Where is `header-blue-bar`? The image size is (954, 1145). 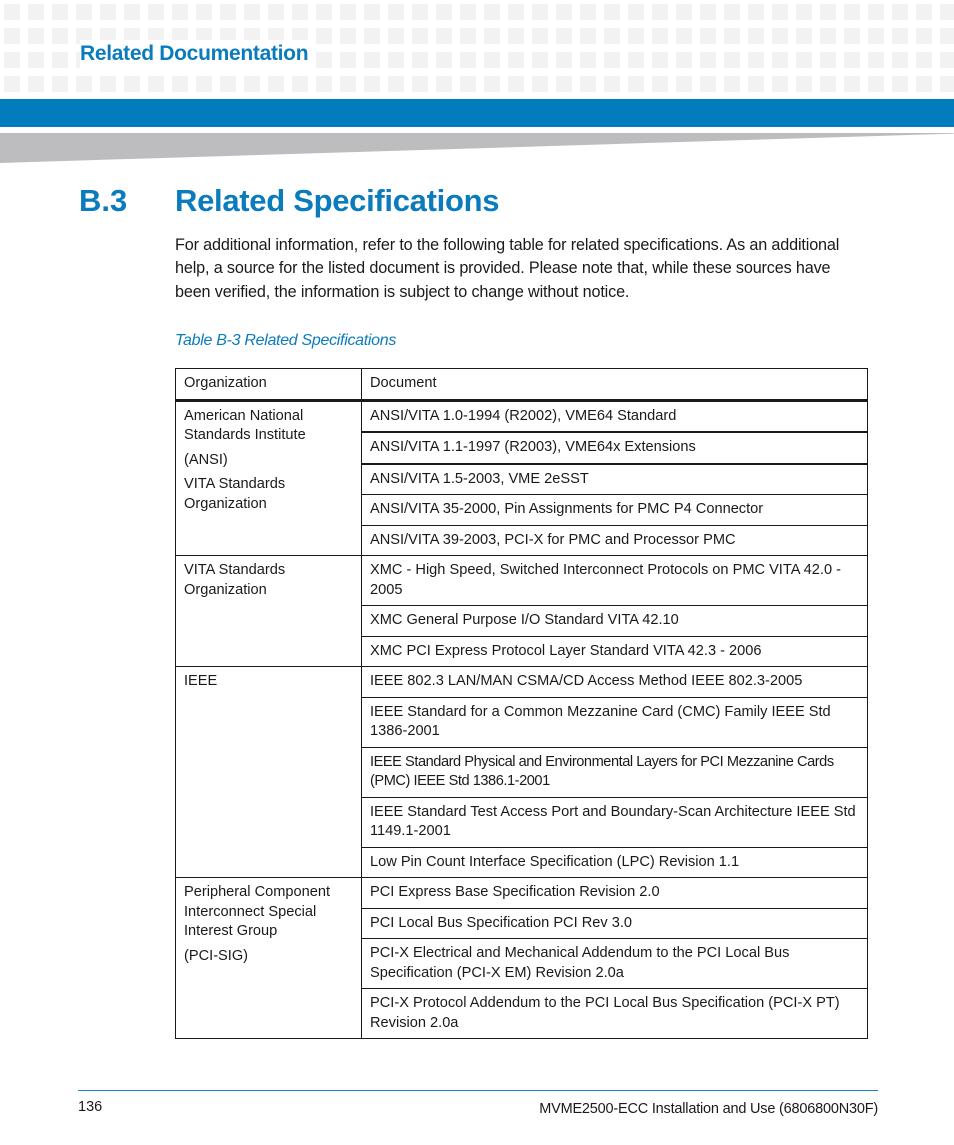 header-blue-bar is located at coordinates (477, 113).